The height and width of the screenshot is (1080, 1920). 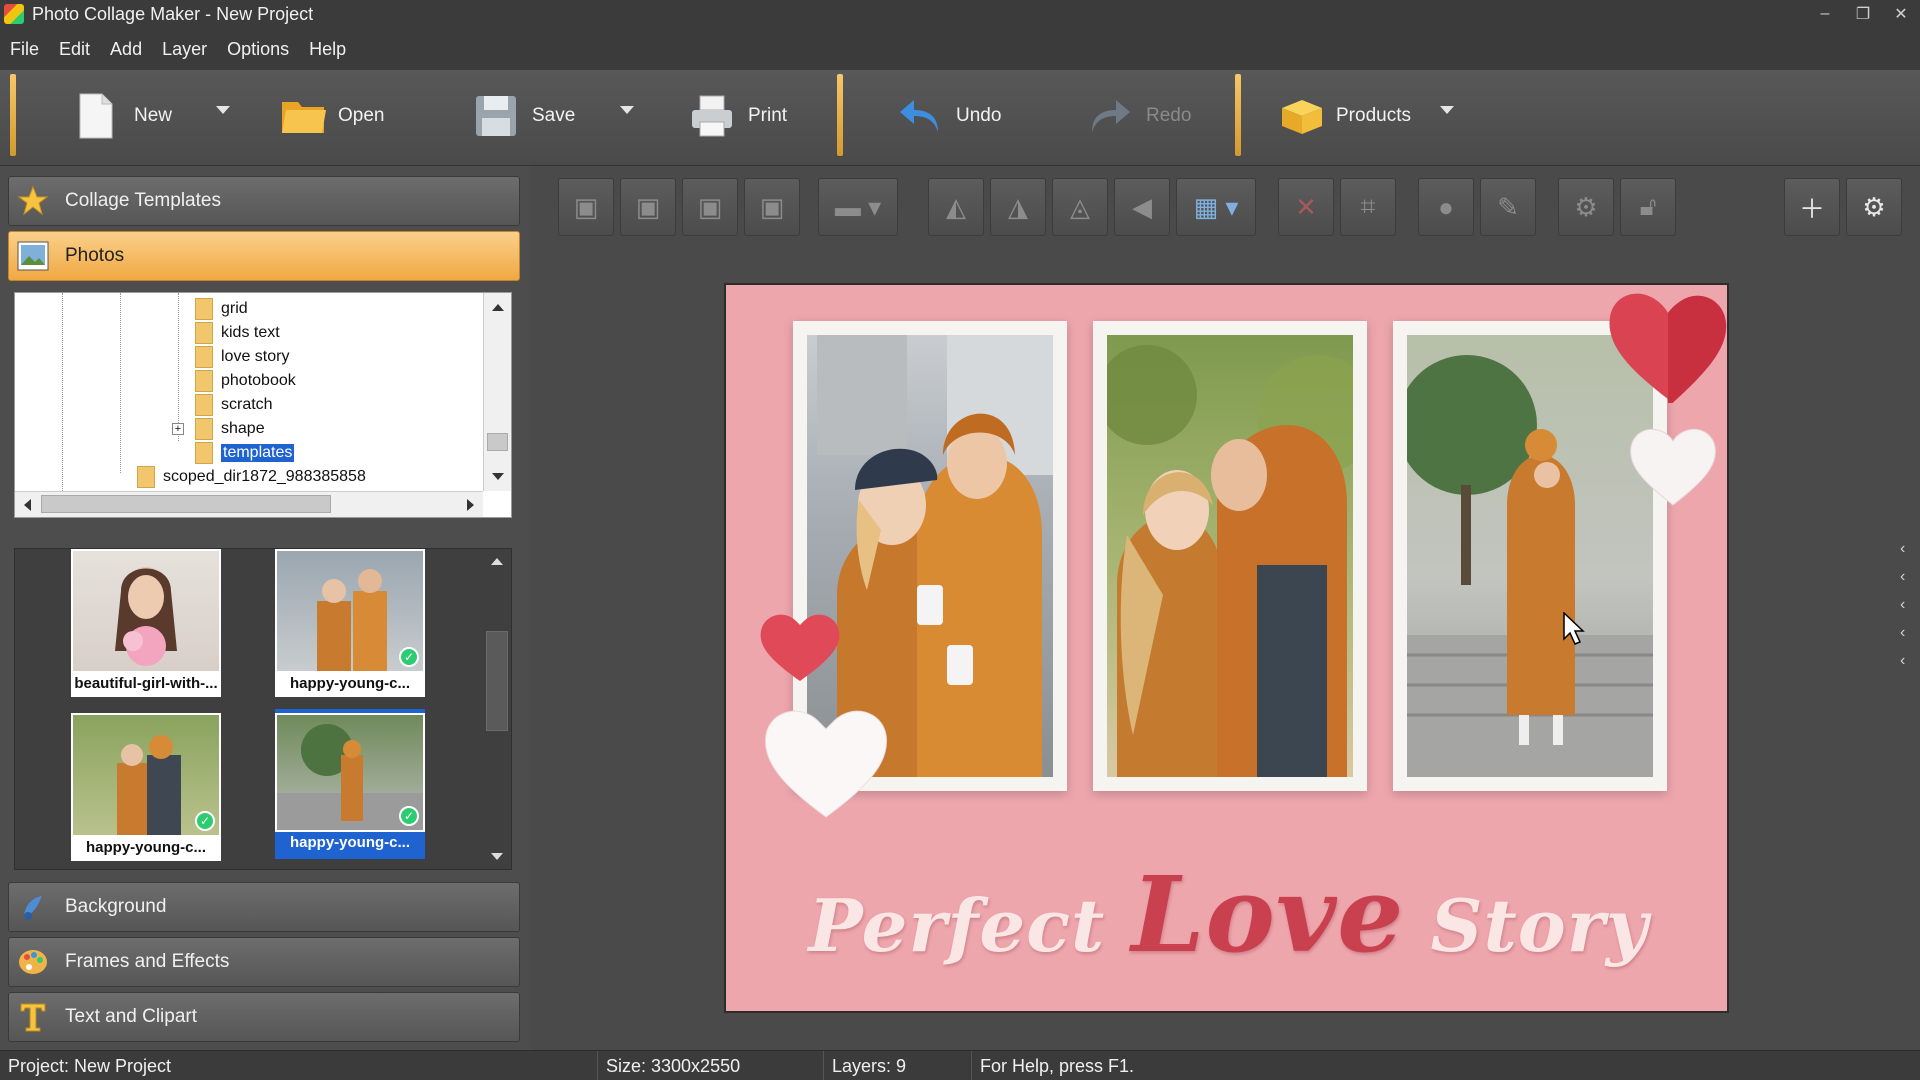 I want to click on send-backward-button: ▣, so click(x=710, y=207).